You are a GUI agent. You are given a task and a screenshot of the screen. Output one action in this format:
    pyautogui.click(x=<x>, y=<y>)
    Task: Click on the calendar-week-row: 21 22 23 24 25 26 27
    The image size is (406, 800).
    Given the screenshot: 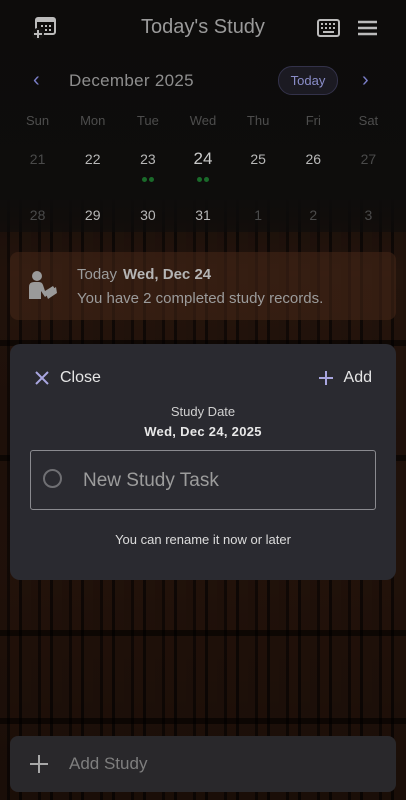 What is the action you would take?
    pyautogui.click(x=203, y=165)
    